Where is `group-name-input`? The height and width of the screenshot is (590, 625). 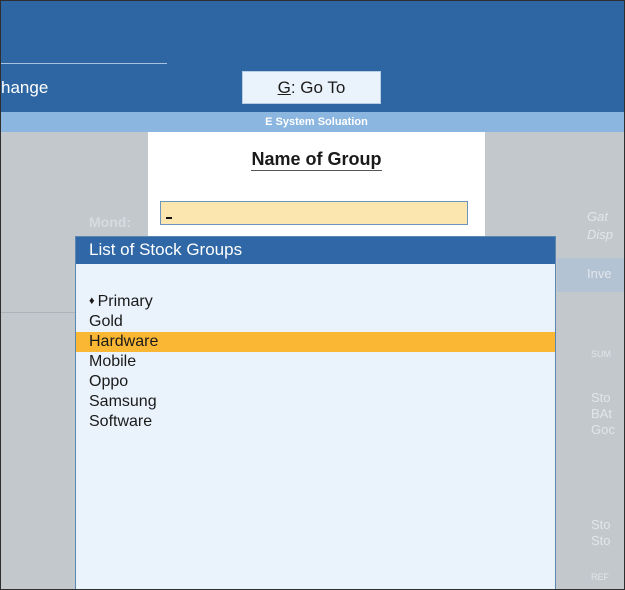 group-name-input is located at coordinates (314, 213).